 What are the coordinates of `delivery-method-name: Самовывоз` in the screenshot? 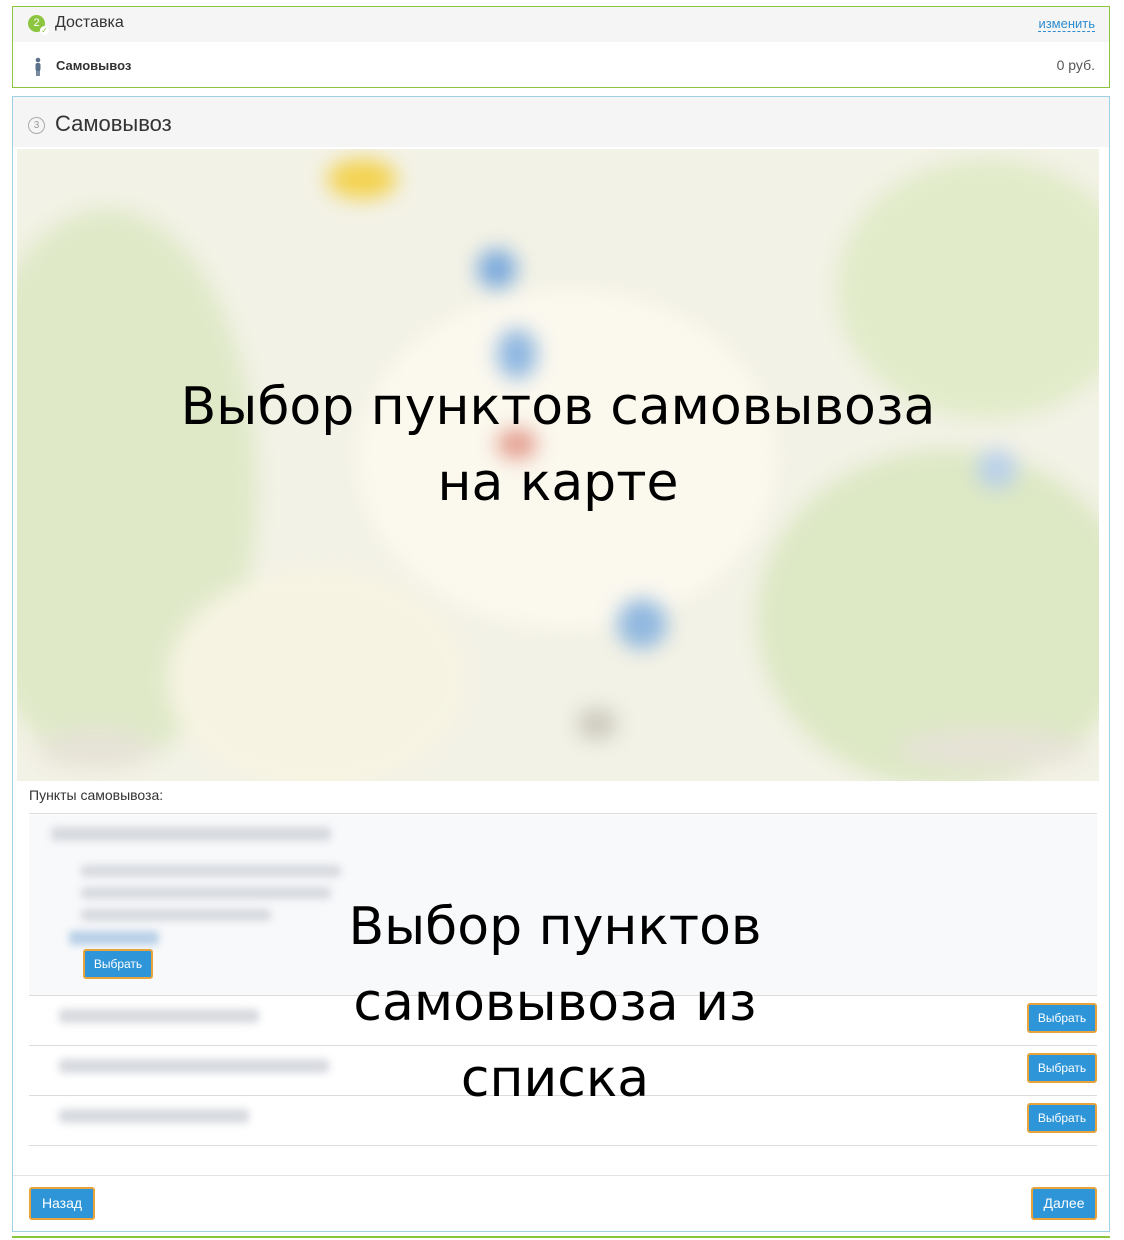 It's located at (94, 65).